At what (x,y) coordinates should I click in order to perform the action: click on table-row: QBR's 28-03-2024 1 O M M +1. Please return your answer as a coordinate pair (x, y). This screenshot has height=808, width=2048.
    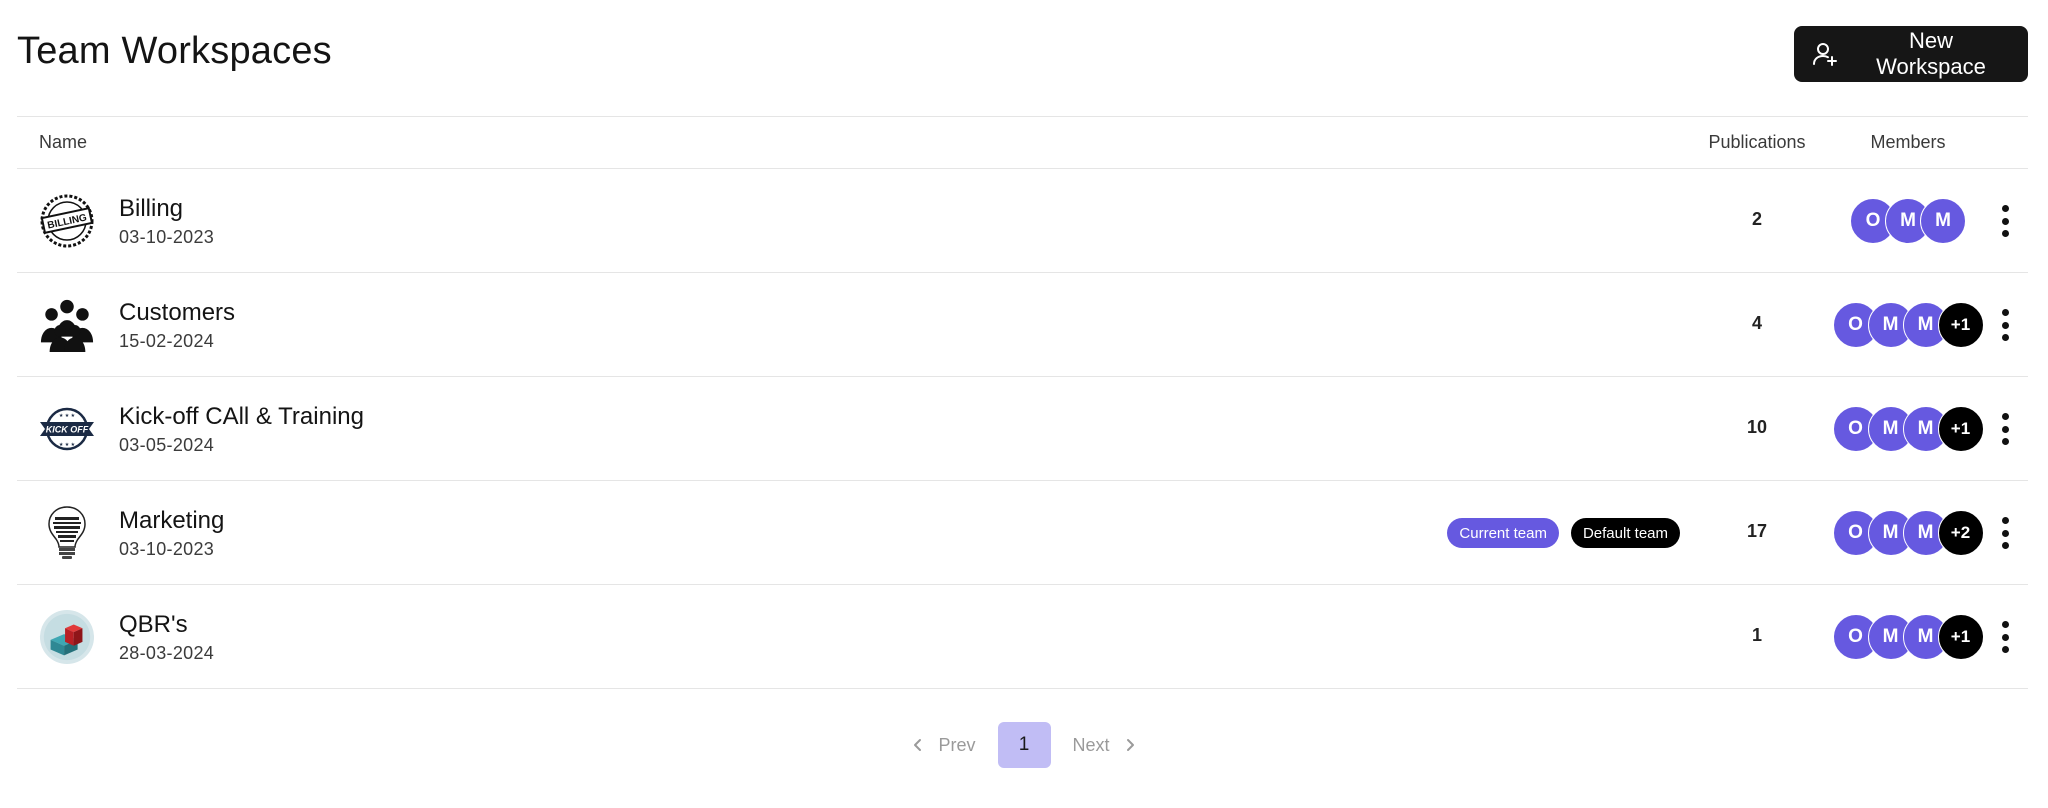
    Looking at the image, I should click on (1022, 637).